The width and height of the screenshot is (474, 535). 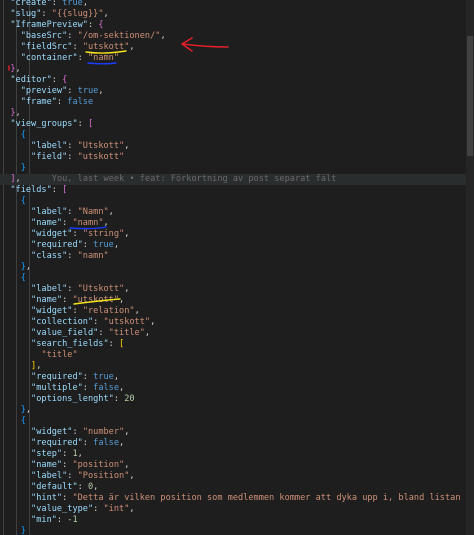 I want to click on code-line: "widget": "relation",, so click(x=237, y=311).